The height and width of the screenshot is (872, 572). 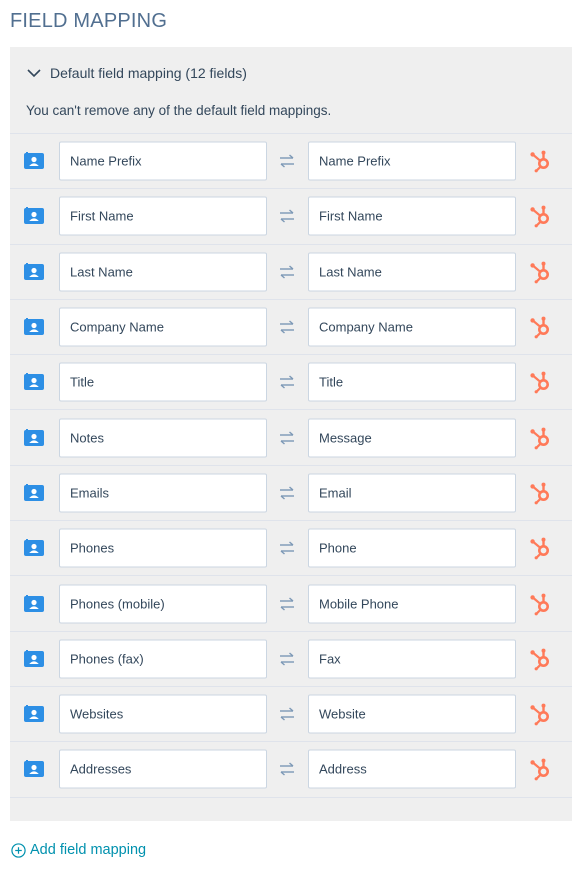 I want to click on mapping-row: Last Name Last Name, so click(x=291, y=272).